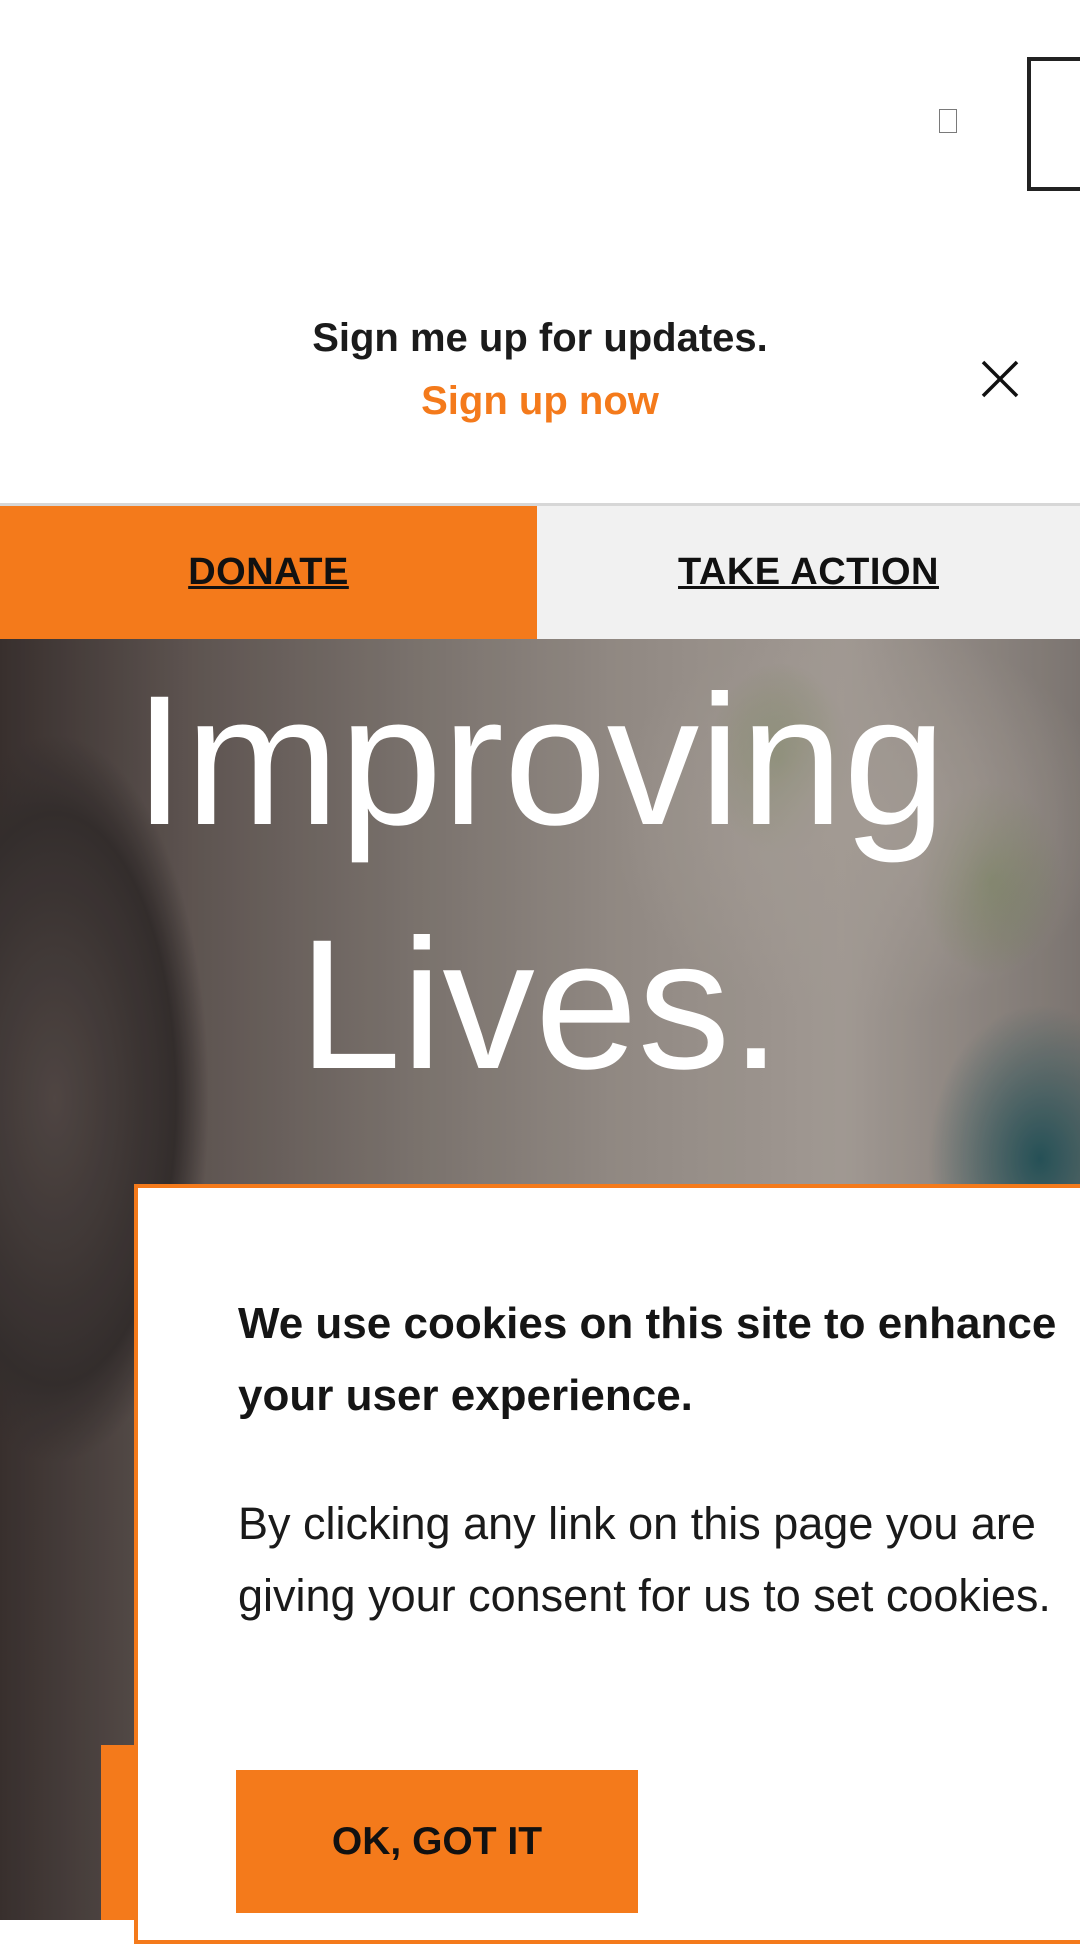 The height and width of the screenshot is (1944, 1080). Describe the element at coordinates (540, 761) in the screenshot. I see `hero-title-line1: Improving` at that location.